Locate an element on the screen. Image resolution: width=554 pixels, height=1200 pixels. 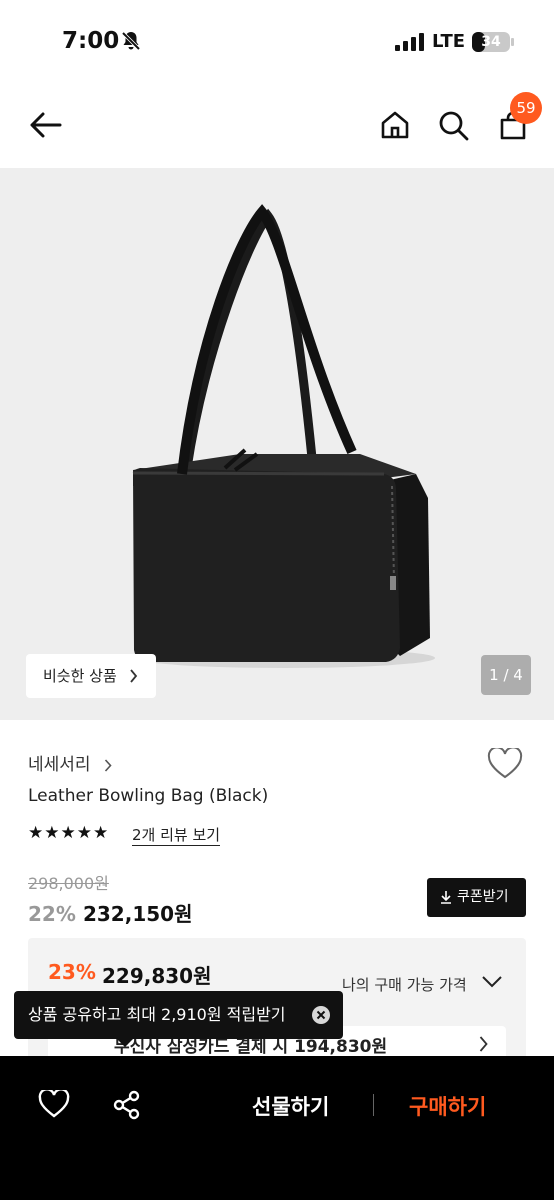
network-label: LTE is located at coordinates (449, 41).